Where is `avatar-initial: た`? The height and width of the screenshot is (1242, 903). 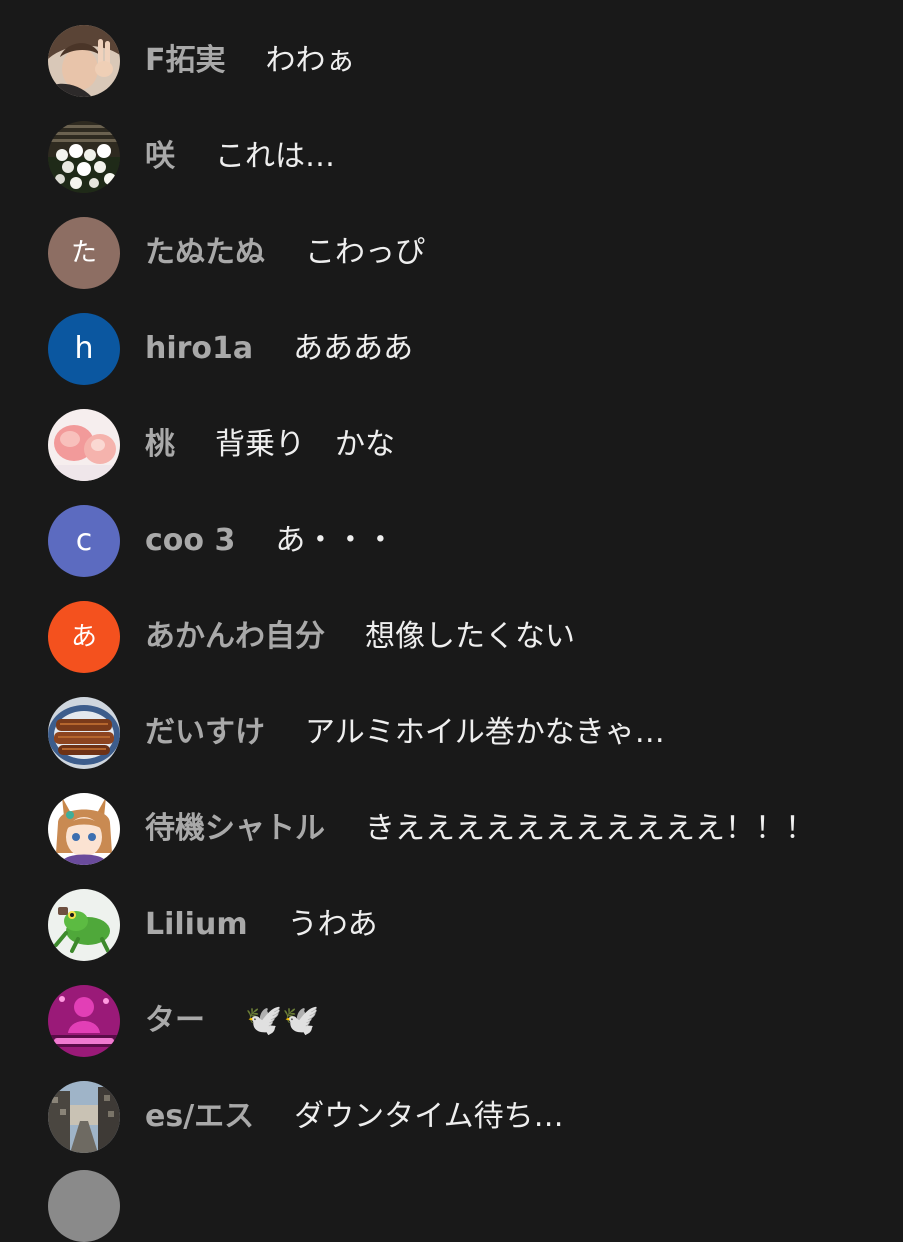
avatar-initial: た is located at coordinates (83, 253).